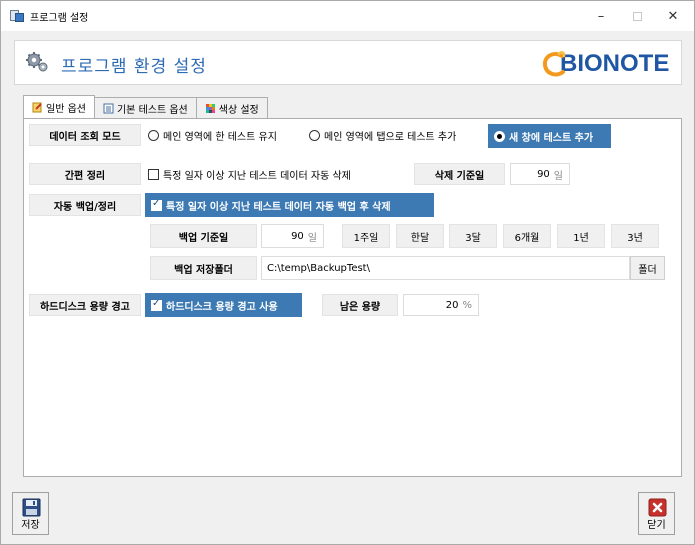  I want to click on option-label: 메인 영역에 탭으로 테스트 추가, so click(390, 137).